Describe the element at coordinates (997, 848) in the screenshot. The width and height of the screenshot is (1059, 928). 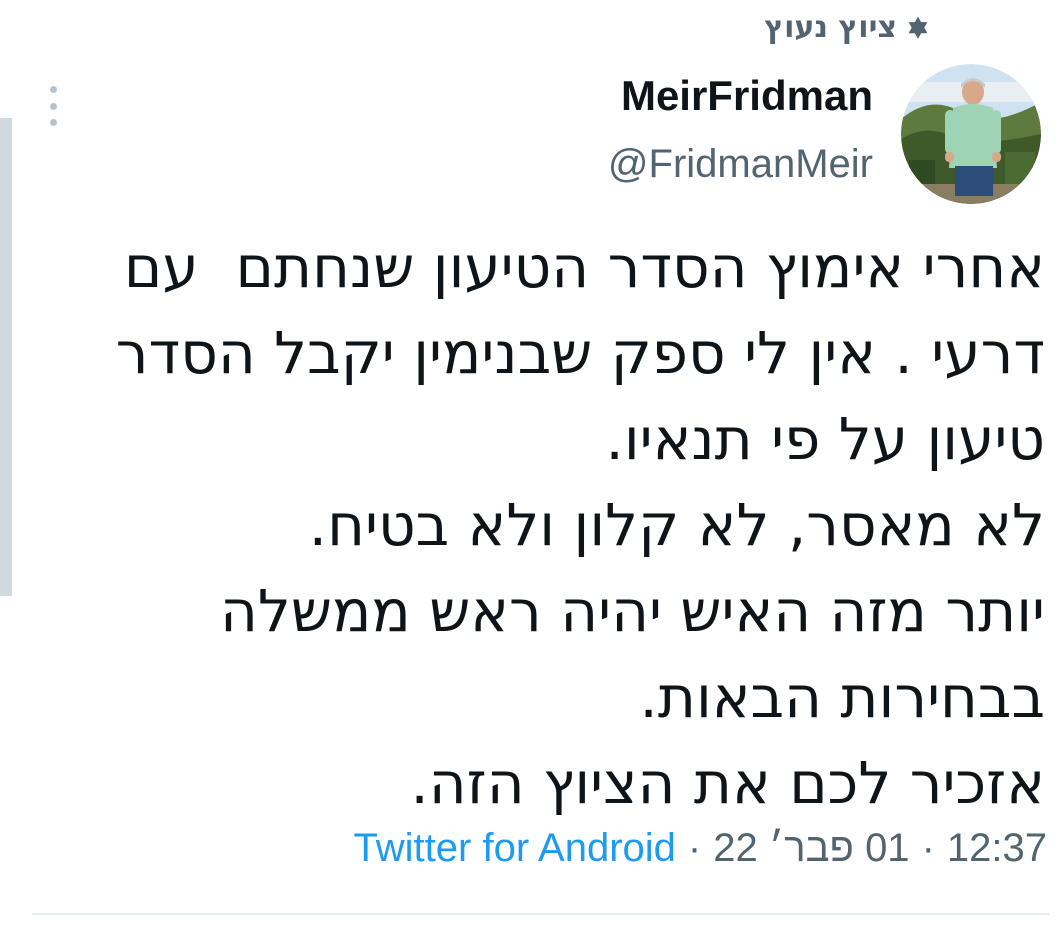
I see `tweet-time: 12:37` at that location.